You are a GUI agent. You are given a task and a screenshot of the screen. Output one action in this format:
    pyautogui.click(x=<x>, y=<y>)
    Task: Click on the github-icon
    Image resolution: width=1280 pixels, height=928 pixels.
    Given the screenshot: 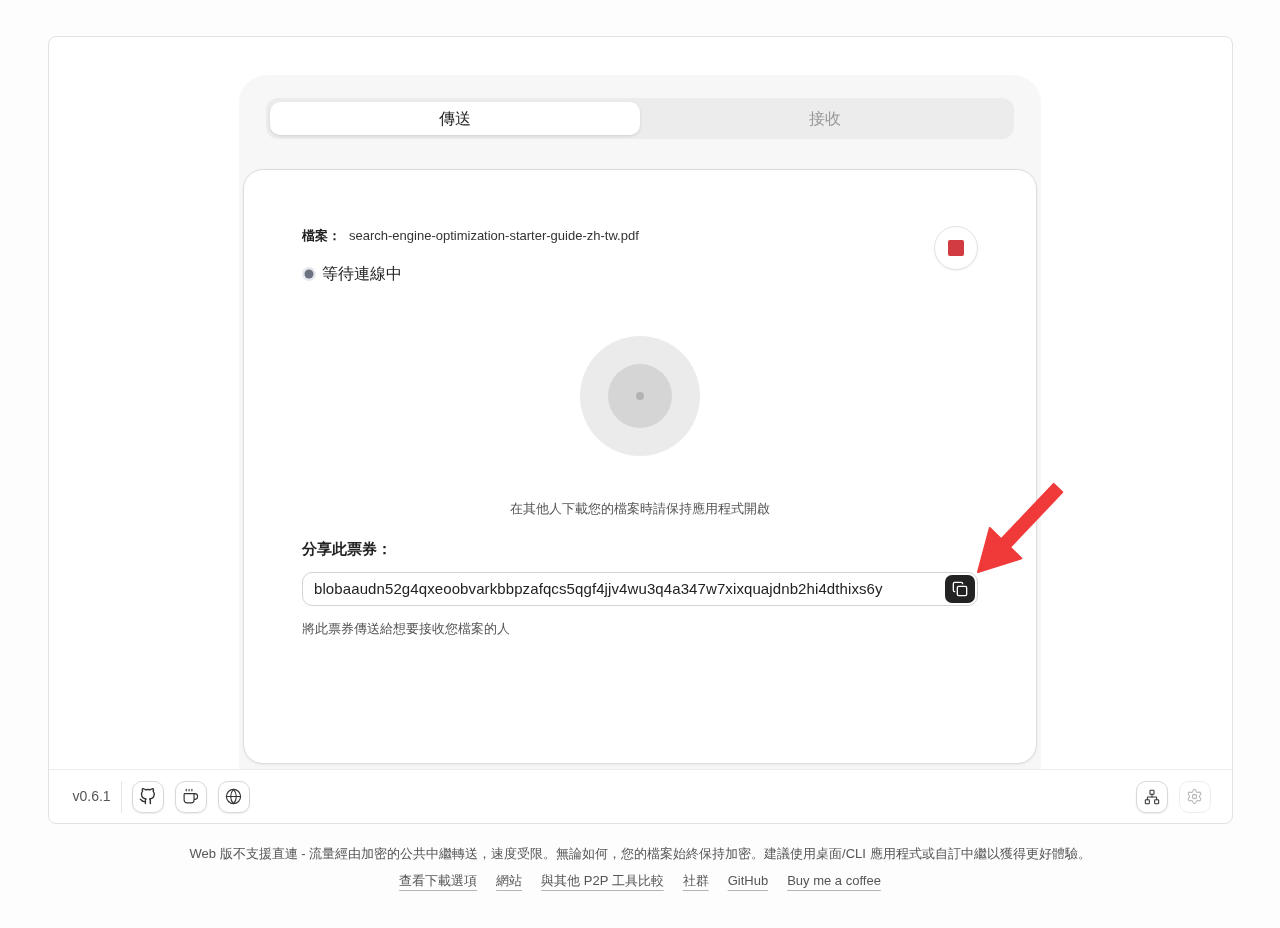 What is the action you would take?
    pyautogui.click(x=148, y=796)
    